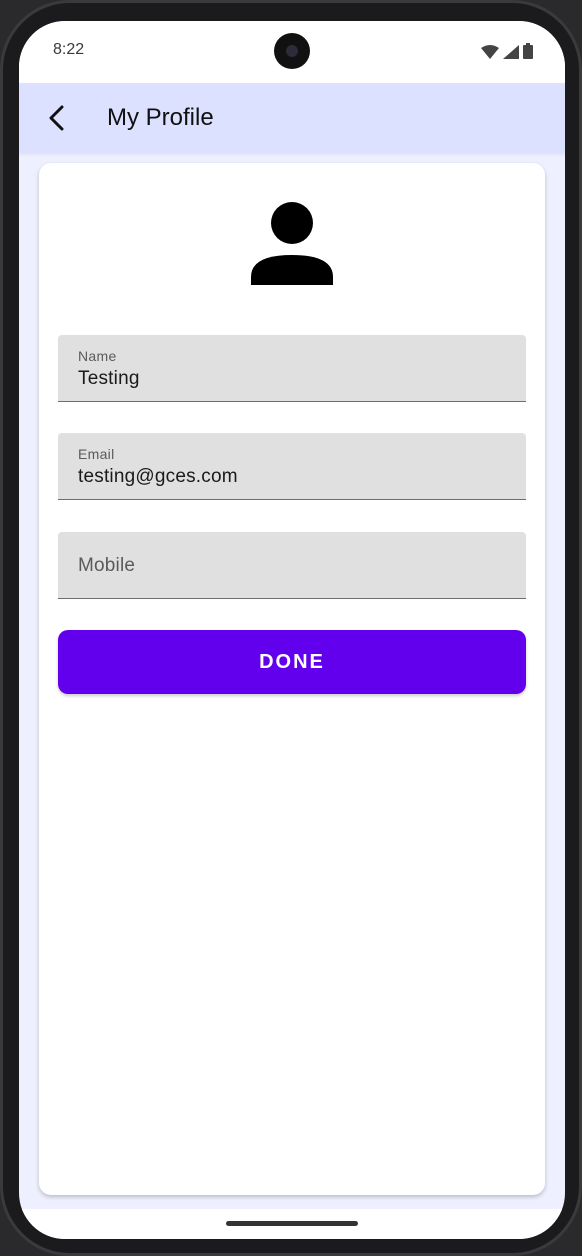  What do you see at coordinates (528, 51) in the screenshot?
I see `battery-icon` at bounding box center [528, 51].